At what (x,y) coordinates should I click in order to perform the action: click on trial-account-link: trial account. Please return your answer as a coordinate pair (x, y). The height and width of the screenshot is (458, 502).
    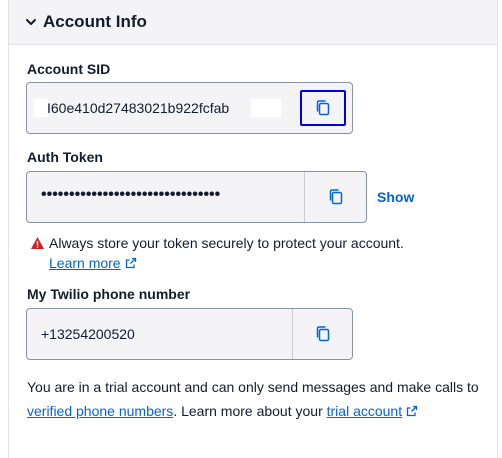
    Looking at the image, I should click on (372, 411).